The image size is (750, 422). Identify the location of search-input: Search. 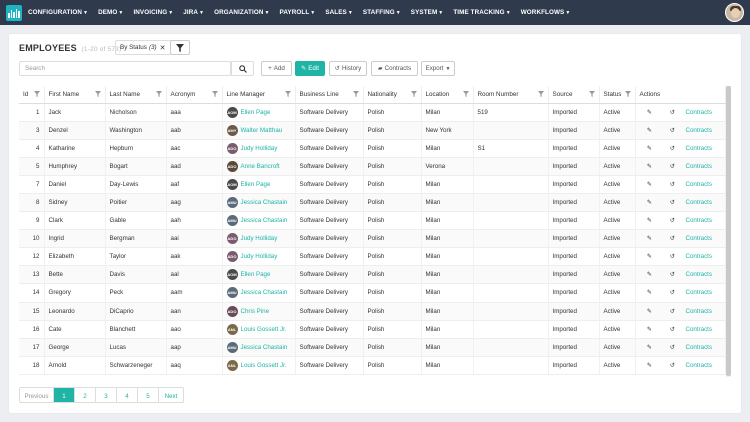
(125, 68).